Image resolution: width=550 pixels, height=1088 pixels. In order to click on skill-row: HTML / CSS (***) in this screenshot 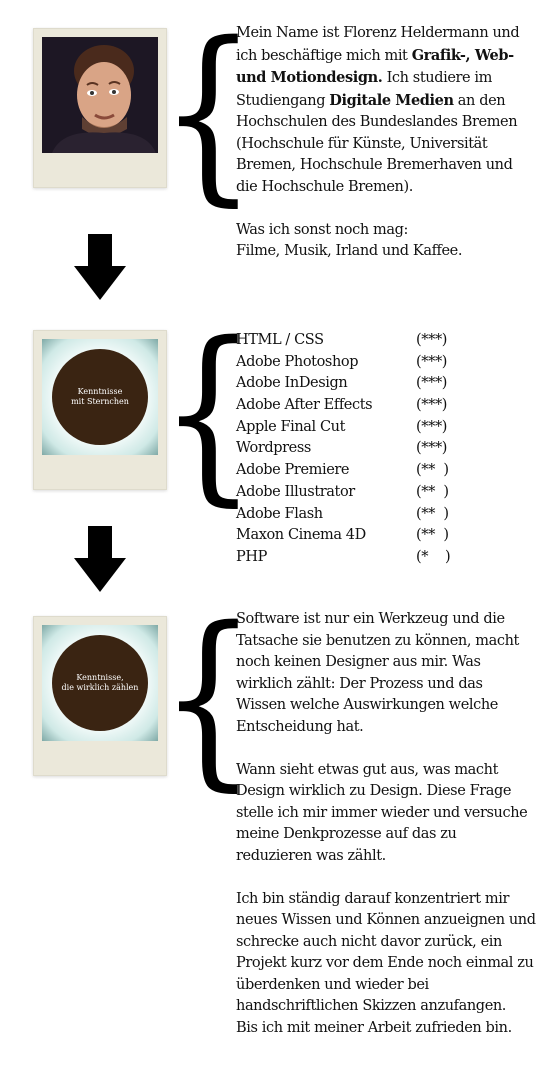, I will do `click(356, 341)`.